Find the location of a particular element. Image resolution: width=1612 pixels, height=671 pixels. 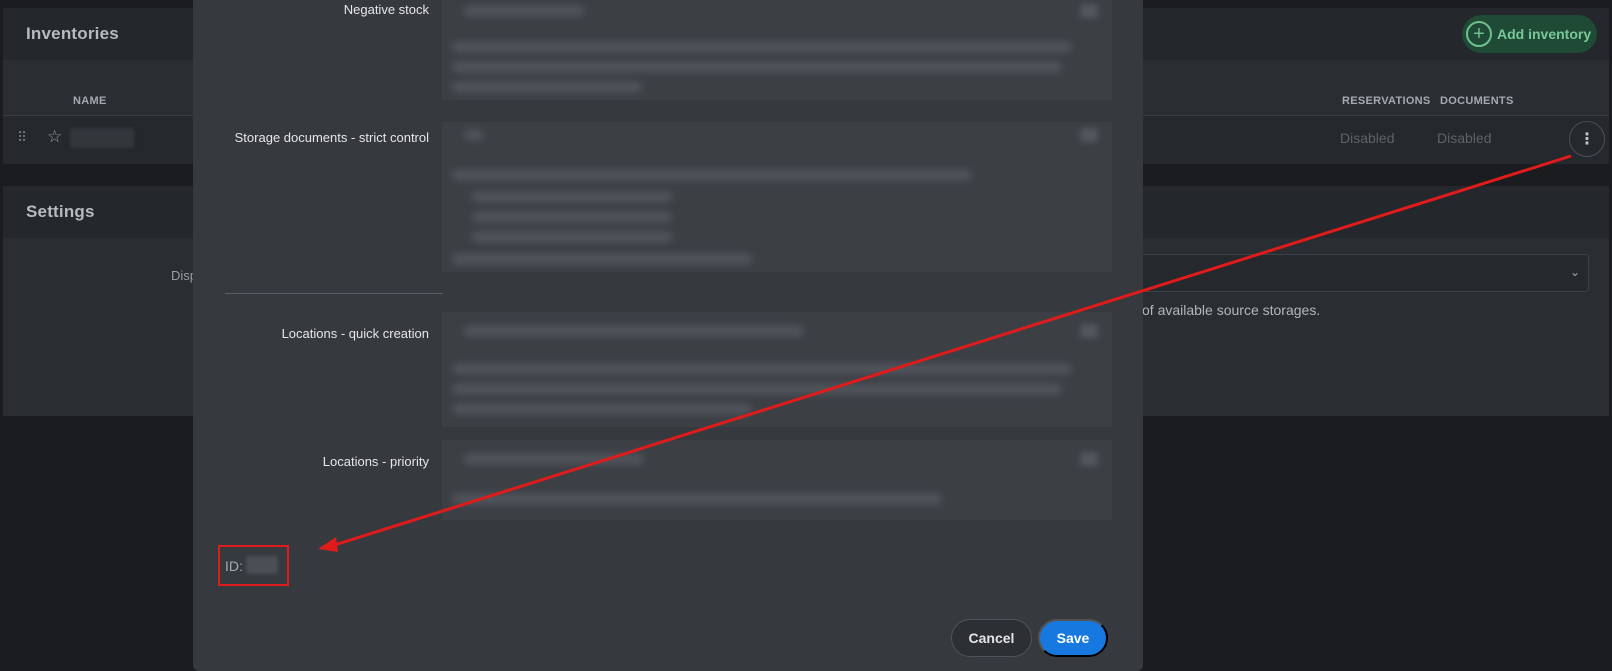

arrow-head is located at coordinates (328, 544).